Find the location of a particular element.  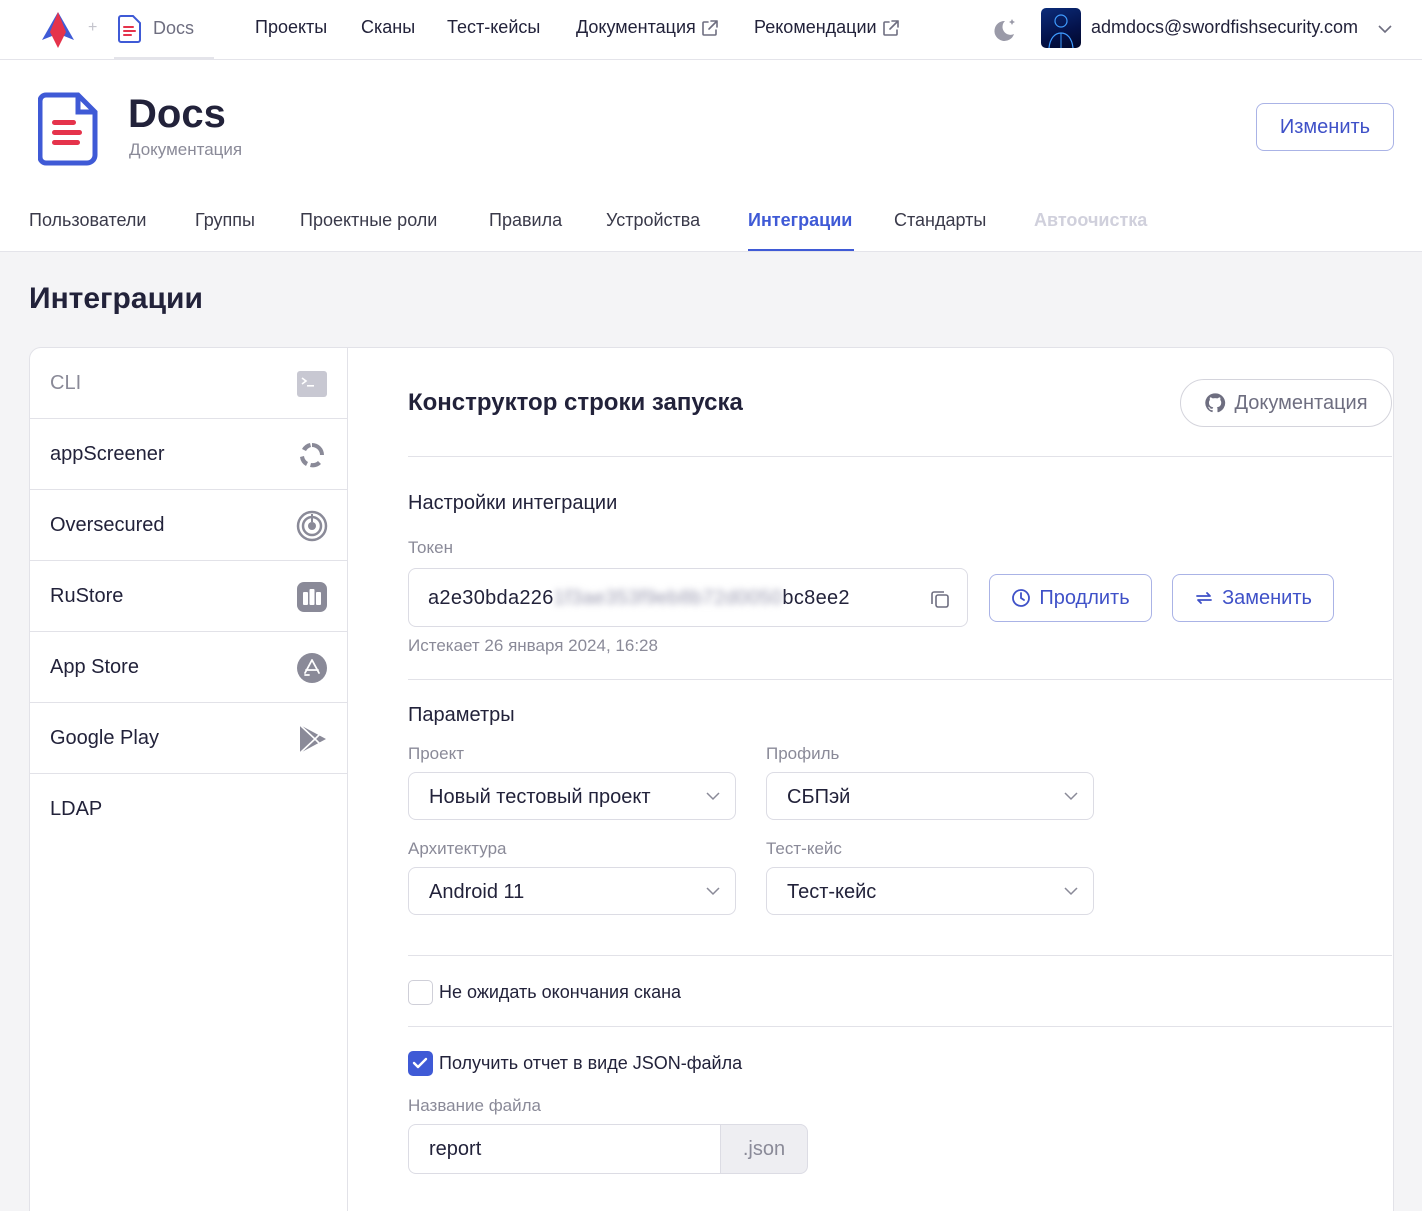

nav-scans: Сканы is located at coordinates (388, 27).